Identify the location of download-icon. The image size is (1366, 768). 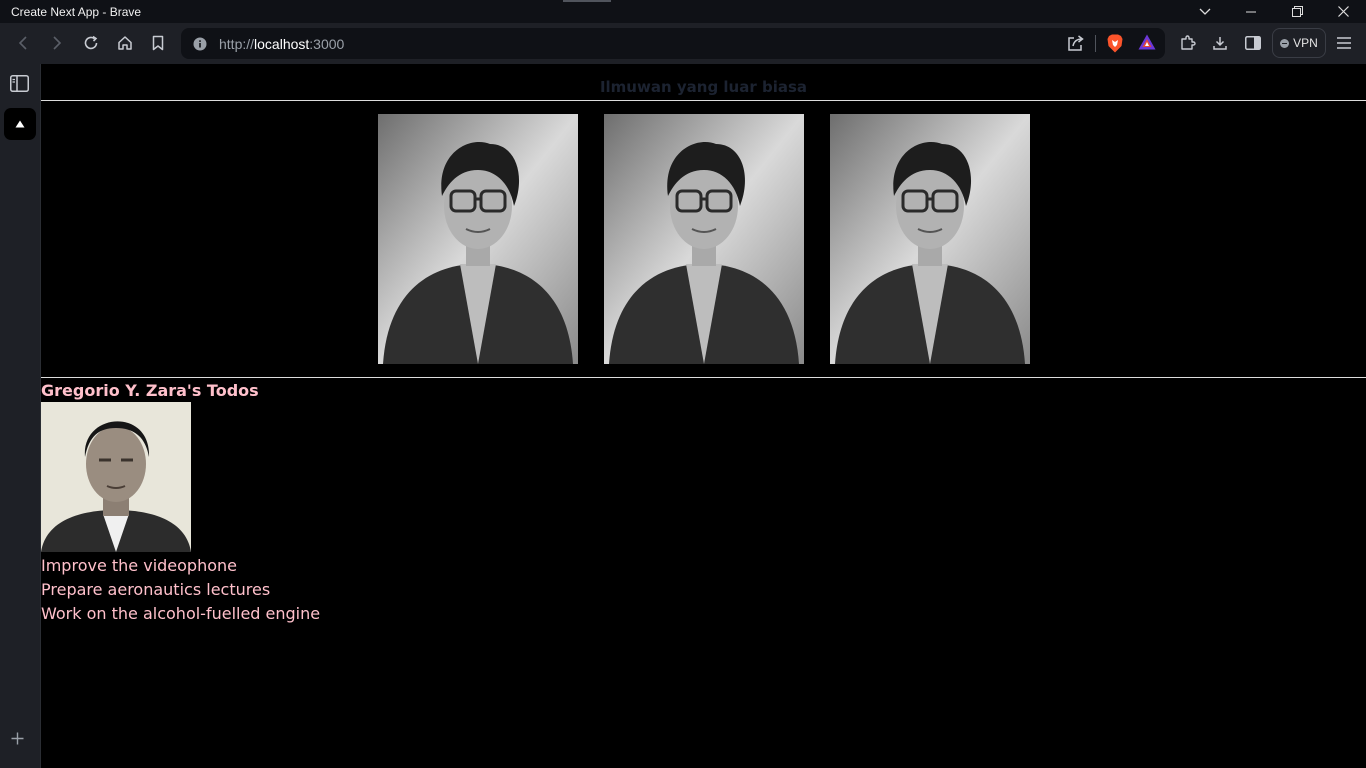
(1220, 43).